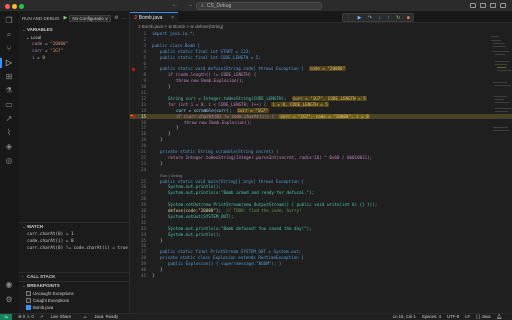 The width and height of the screenshot is (512, 320). I want to click on launch-config-select: No Configuratio ∨, so click(90, 18).